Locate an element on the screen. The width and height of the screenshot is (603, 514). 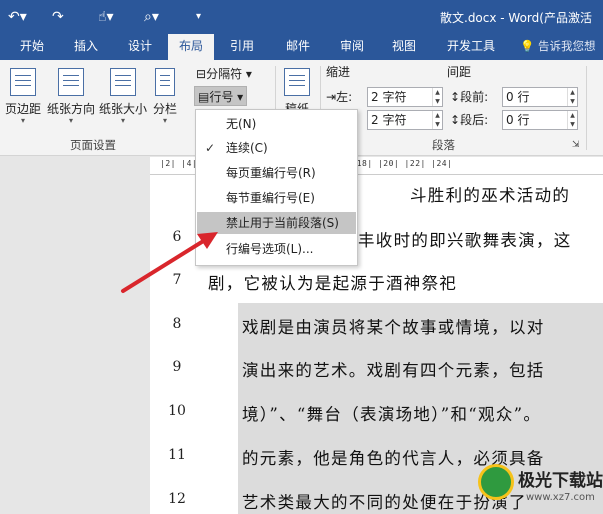
annotation-arrow is located at coordinates (169, 262).